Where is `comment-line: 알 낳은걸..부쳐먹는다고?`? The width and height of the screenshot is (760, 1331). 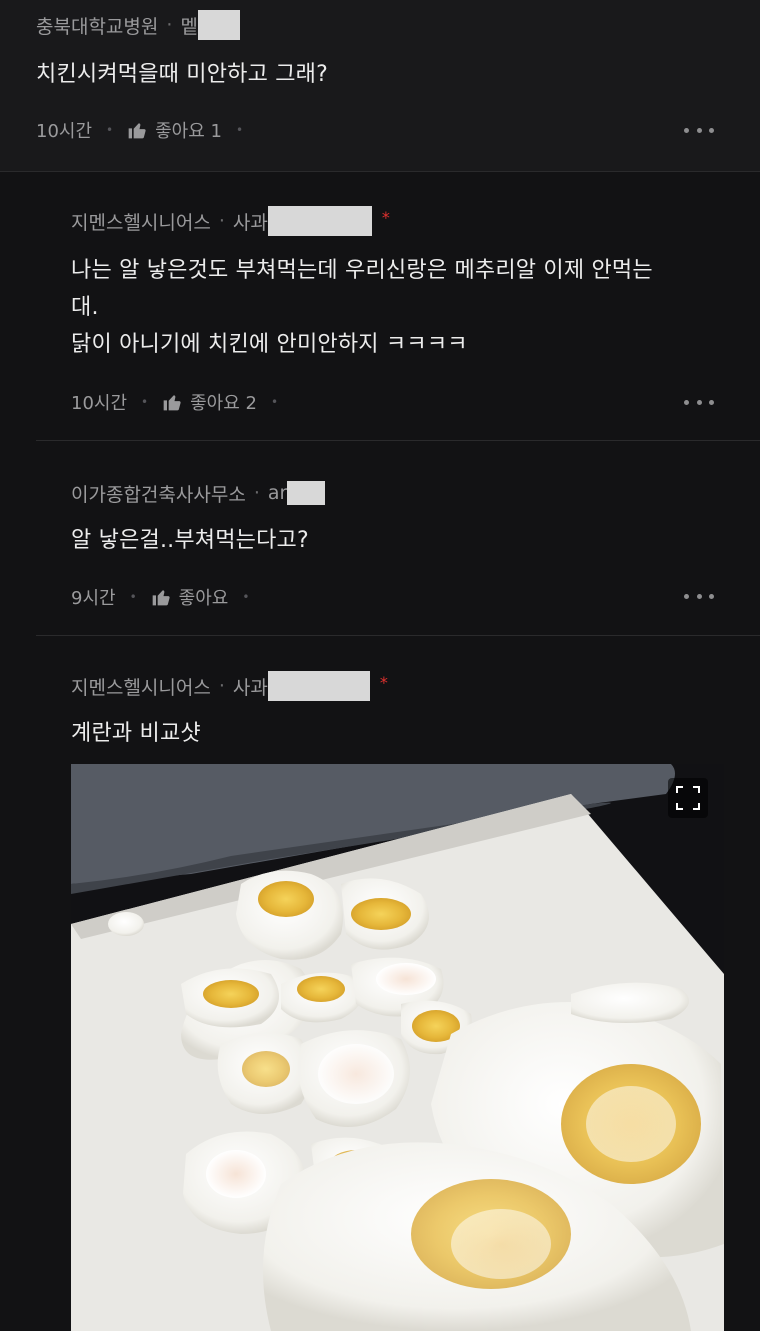 comment-line: 알 낳은걸..부쳐먹는다고? is located at coordinates (190, 540).